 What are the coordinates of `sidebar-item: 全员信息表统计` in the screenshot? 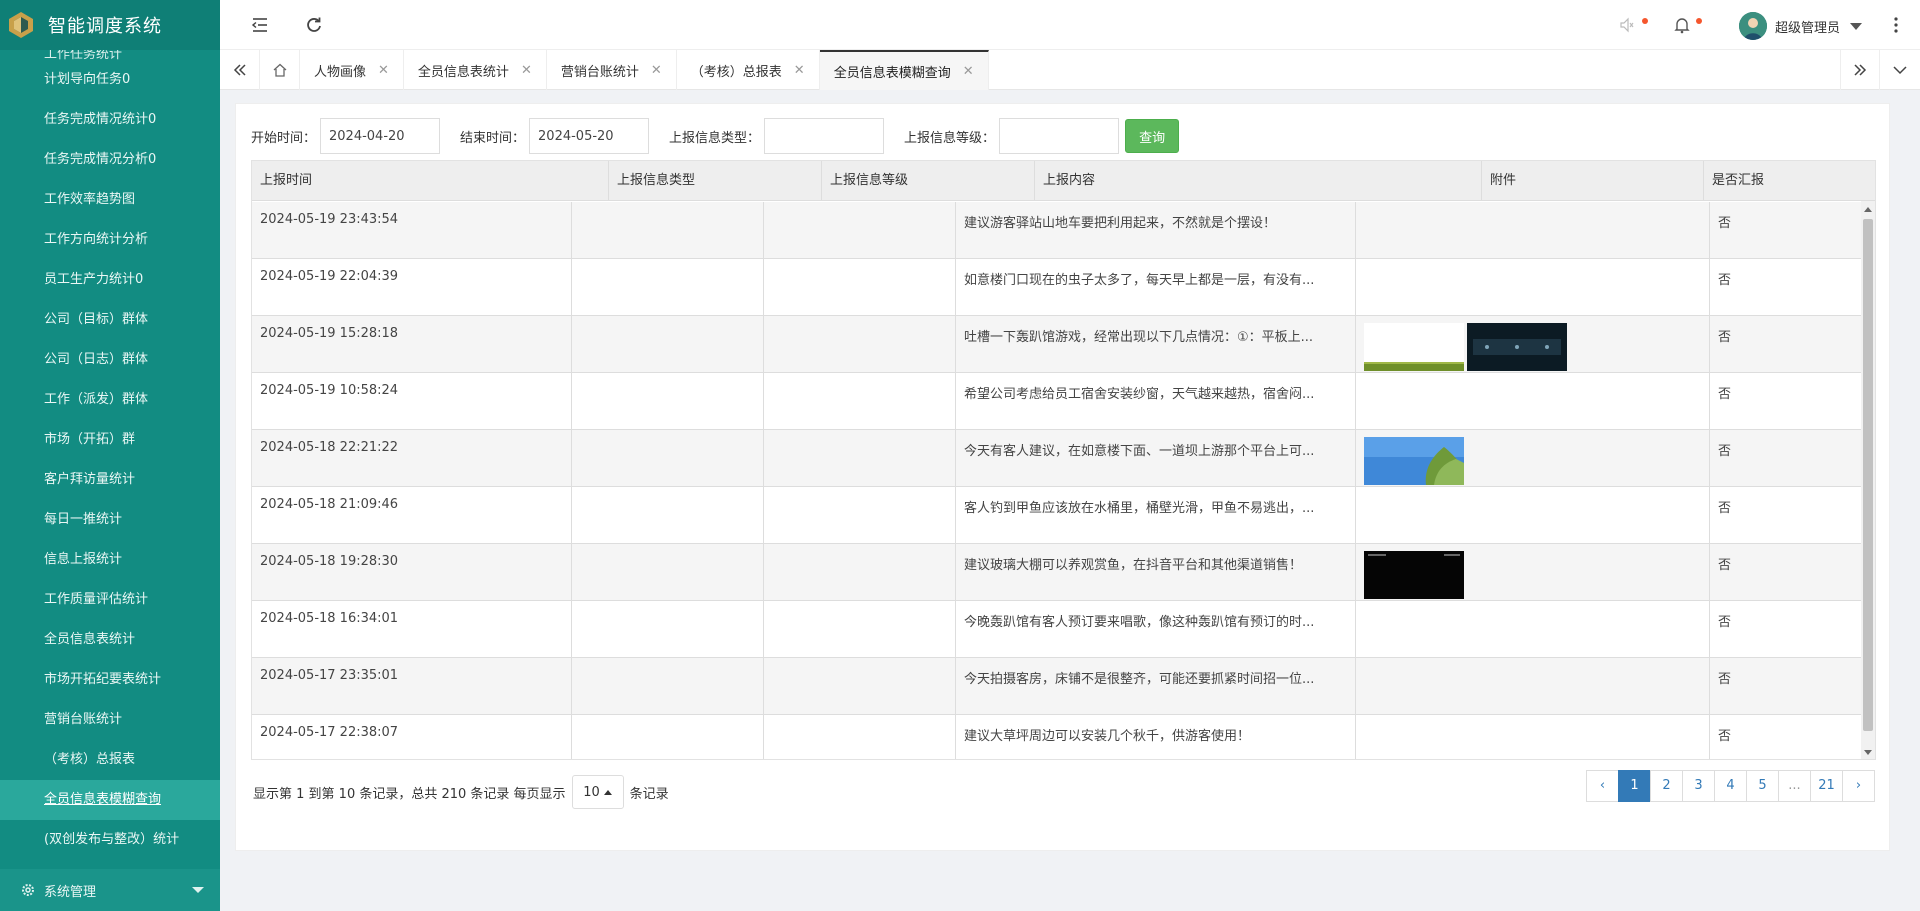 It's located at (110, 640).